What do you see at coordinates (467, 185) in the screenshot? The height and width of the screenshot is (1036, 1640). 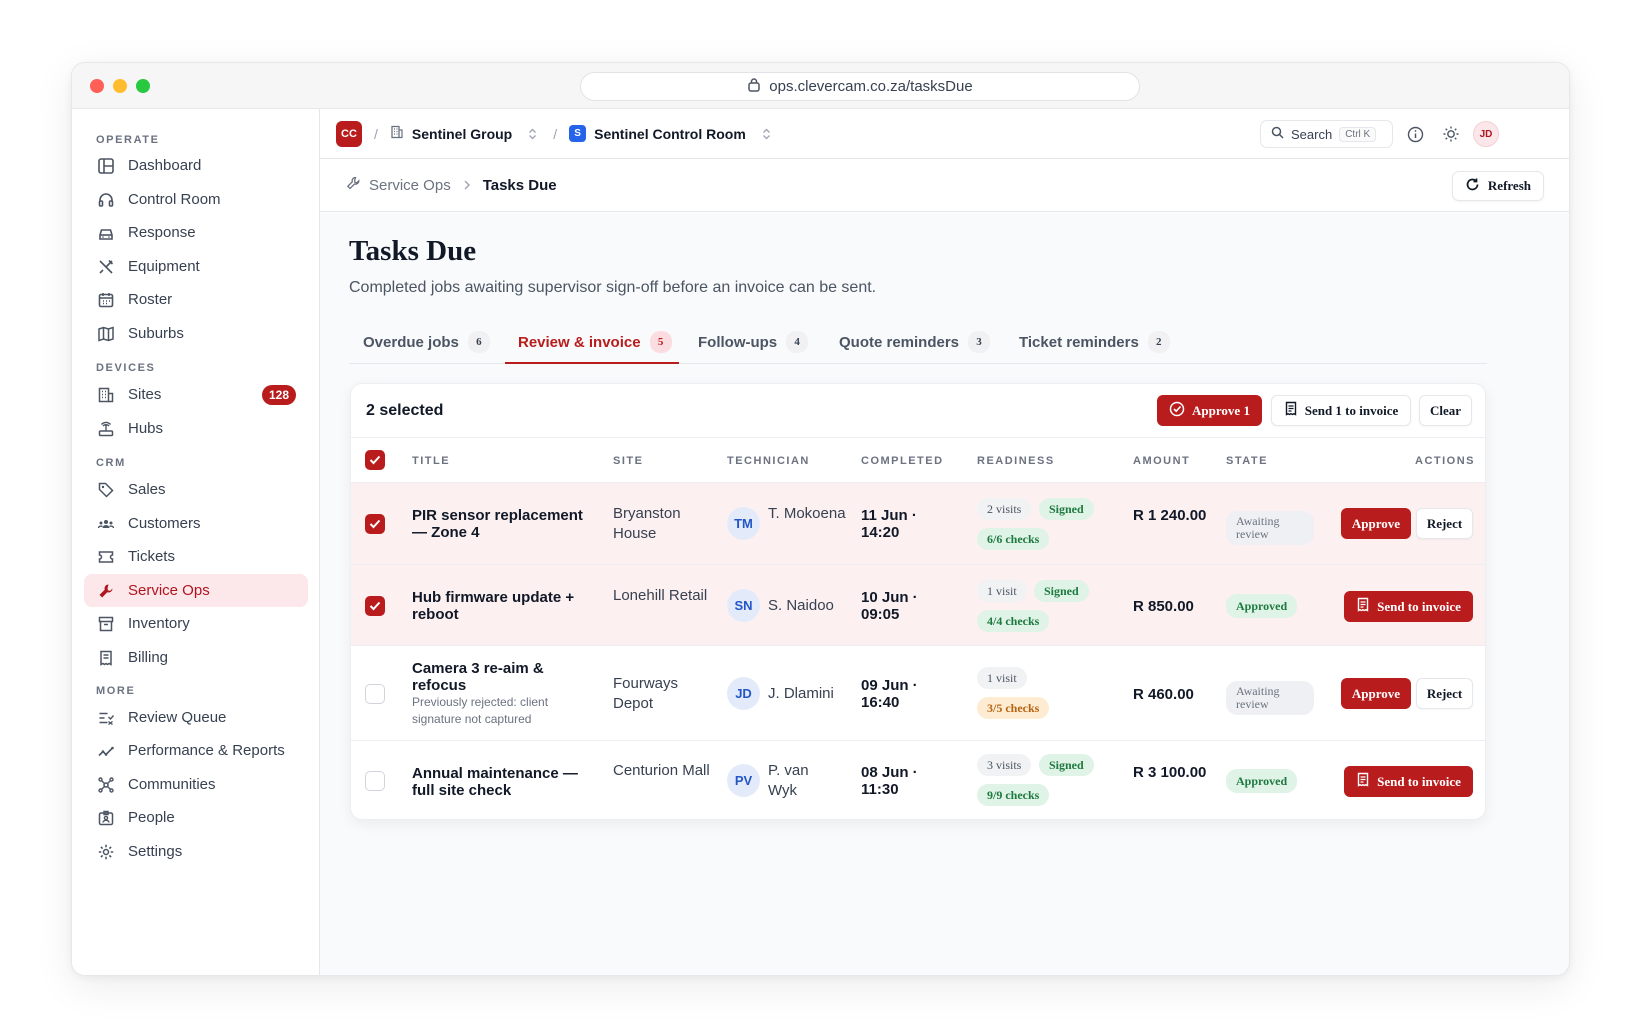 I see `chevron-right-icon` at bounding box center [467, 185].